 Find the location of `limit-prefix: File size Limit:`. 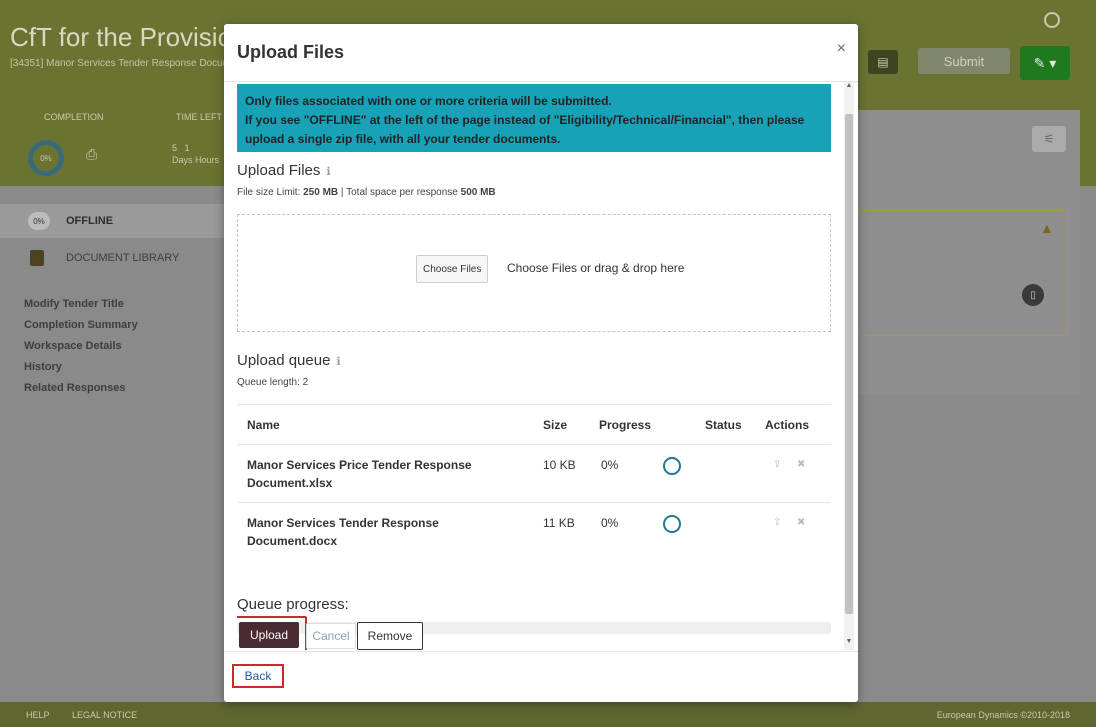

limit-prefix: File size Limit: is located at coordinates (270, 192).